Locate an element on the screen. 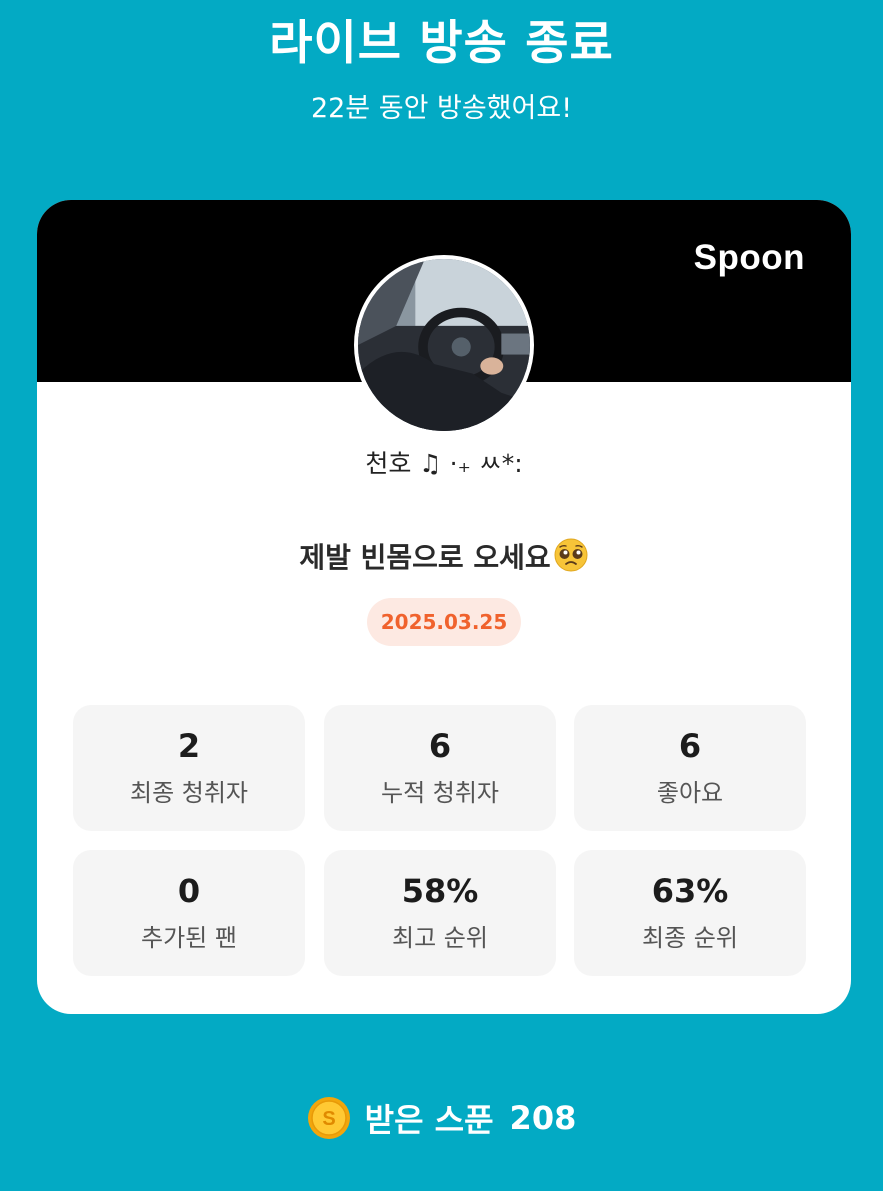  stat-best-rank: 58% 최고 순위 is located at coordinates (440, 913).